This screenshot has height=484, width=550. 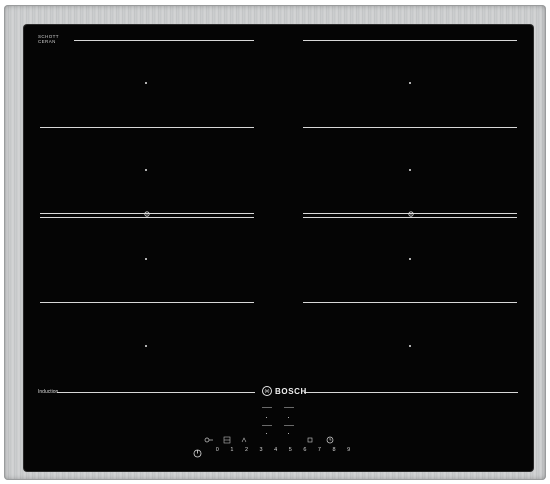 I want to click on boost-icon, so click(x=244, y=437).